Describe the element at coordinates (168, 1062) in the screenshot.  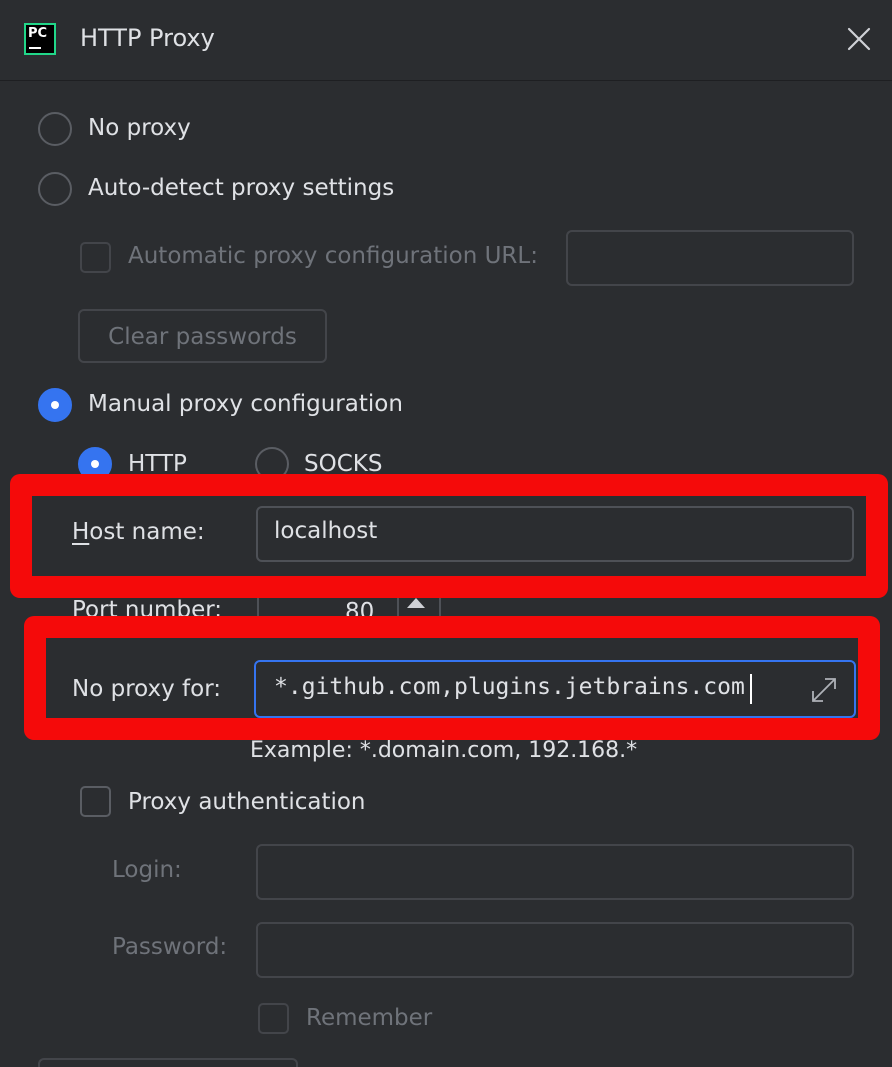
I see `bottom-button` at that location.